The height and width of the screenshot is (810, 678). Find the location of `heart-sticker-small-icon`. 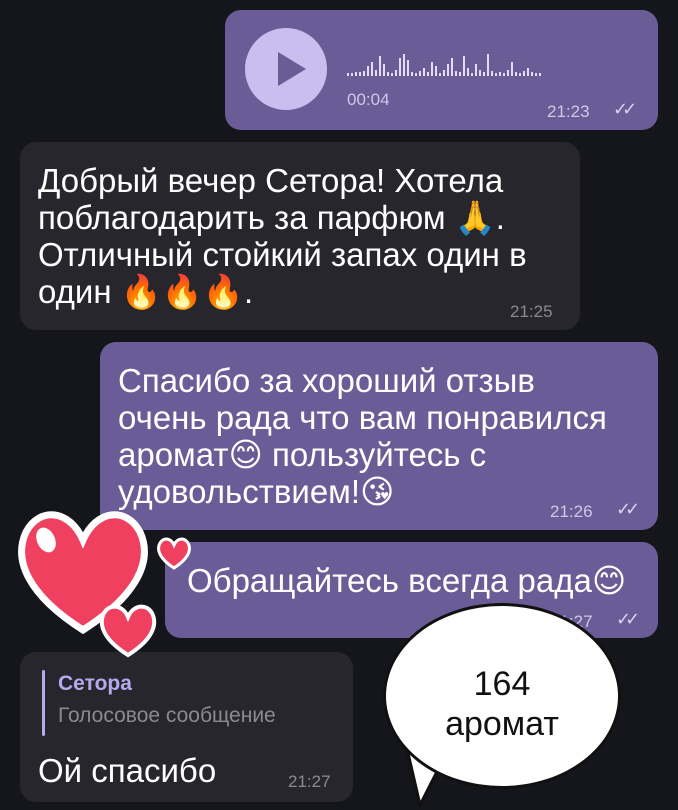

heart-sticker-small-icon is located at coordinates (128, 631).